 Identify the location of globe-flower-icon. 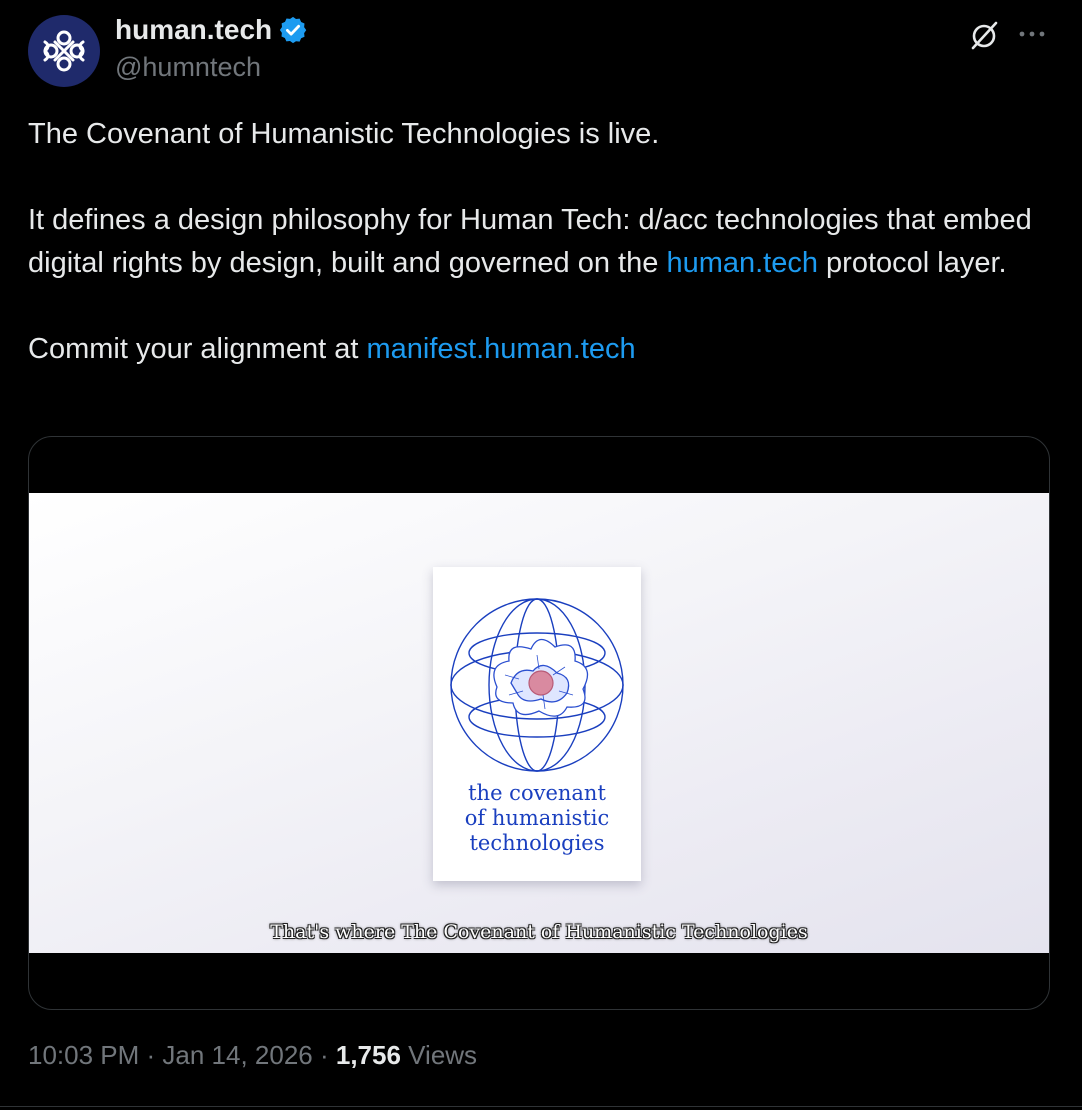
(537, 685).